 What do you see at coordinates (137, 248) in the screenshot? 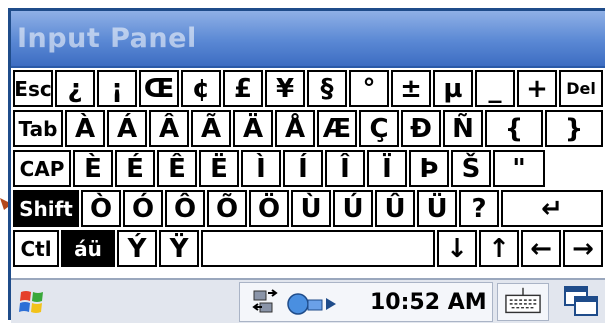
I see `key-Y-acute: Ý` at bounding box center [137, 248].